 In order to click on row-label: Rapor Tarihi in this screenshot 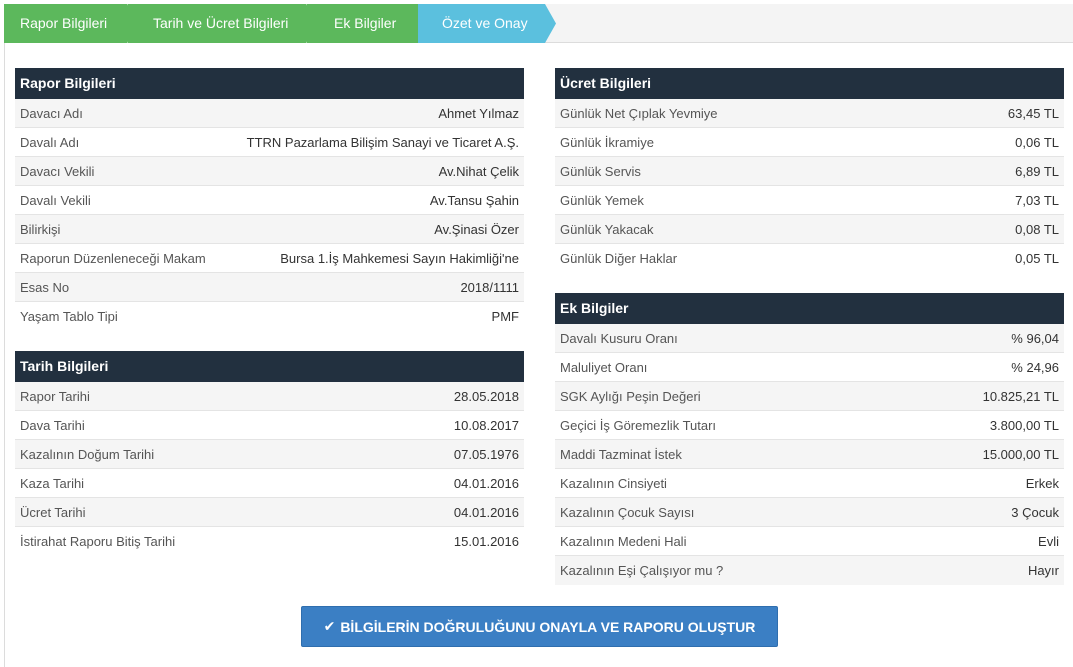, I will do `click(55, 396)`.